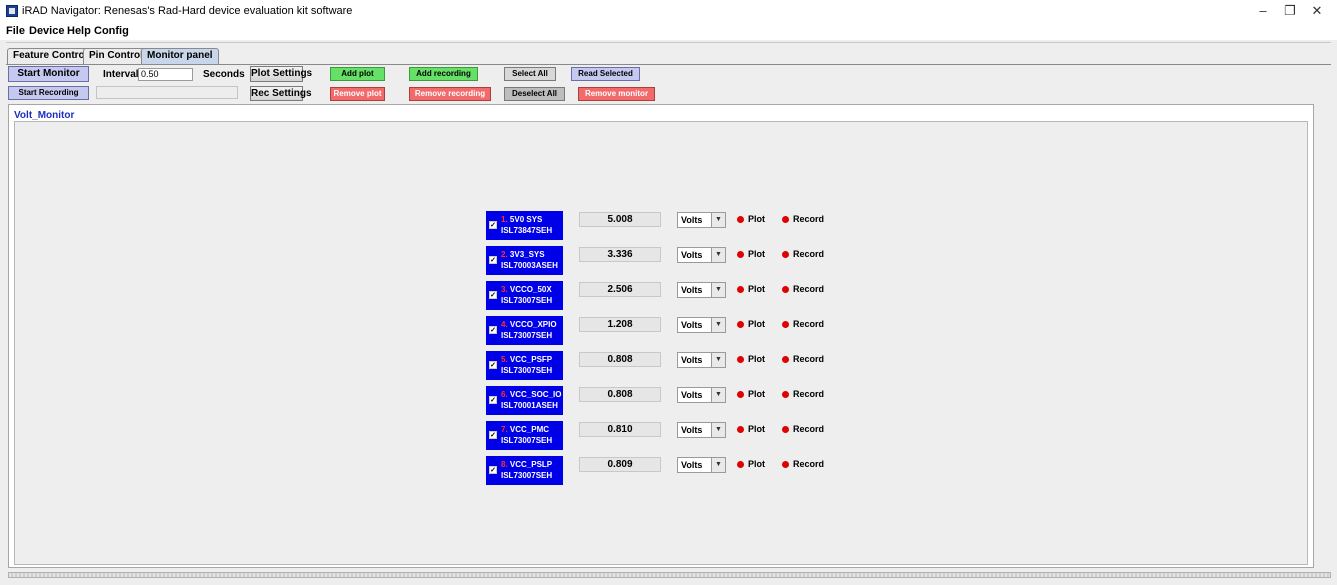 This screenshot has height=585, width=1337. Describe the element at coordinates (620, 429) in the screenshot. I see `channel-value: 0.810` at that location.